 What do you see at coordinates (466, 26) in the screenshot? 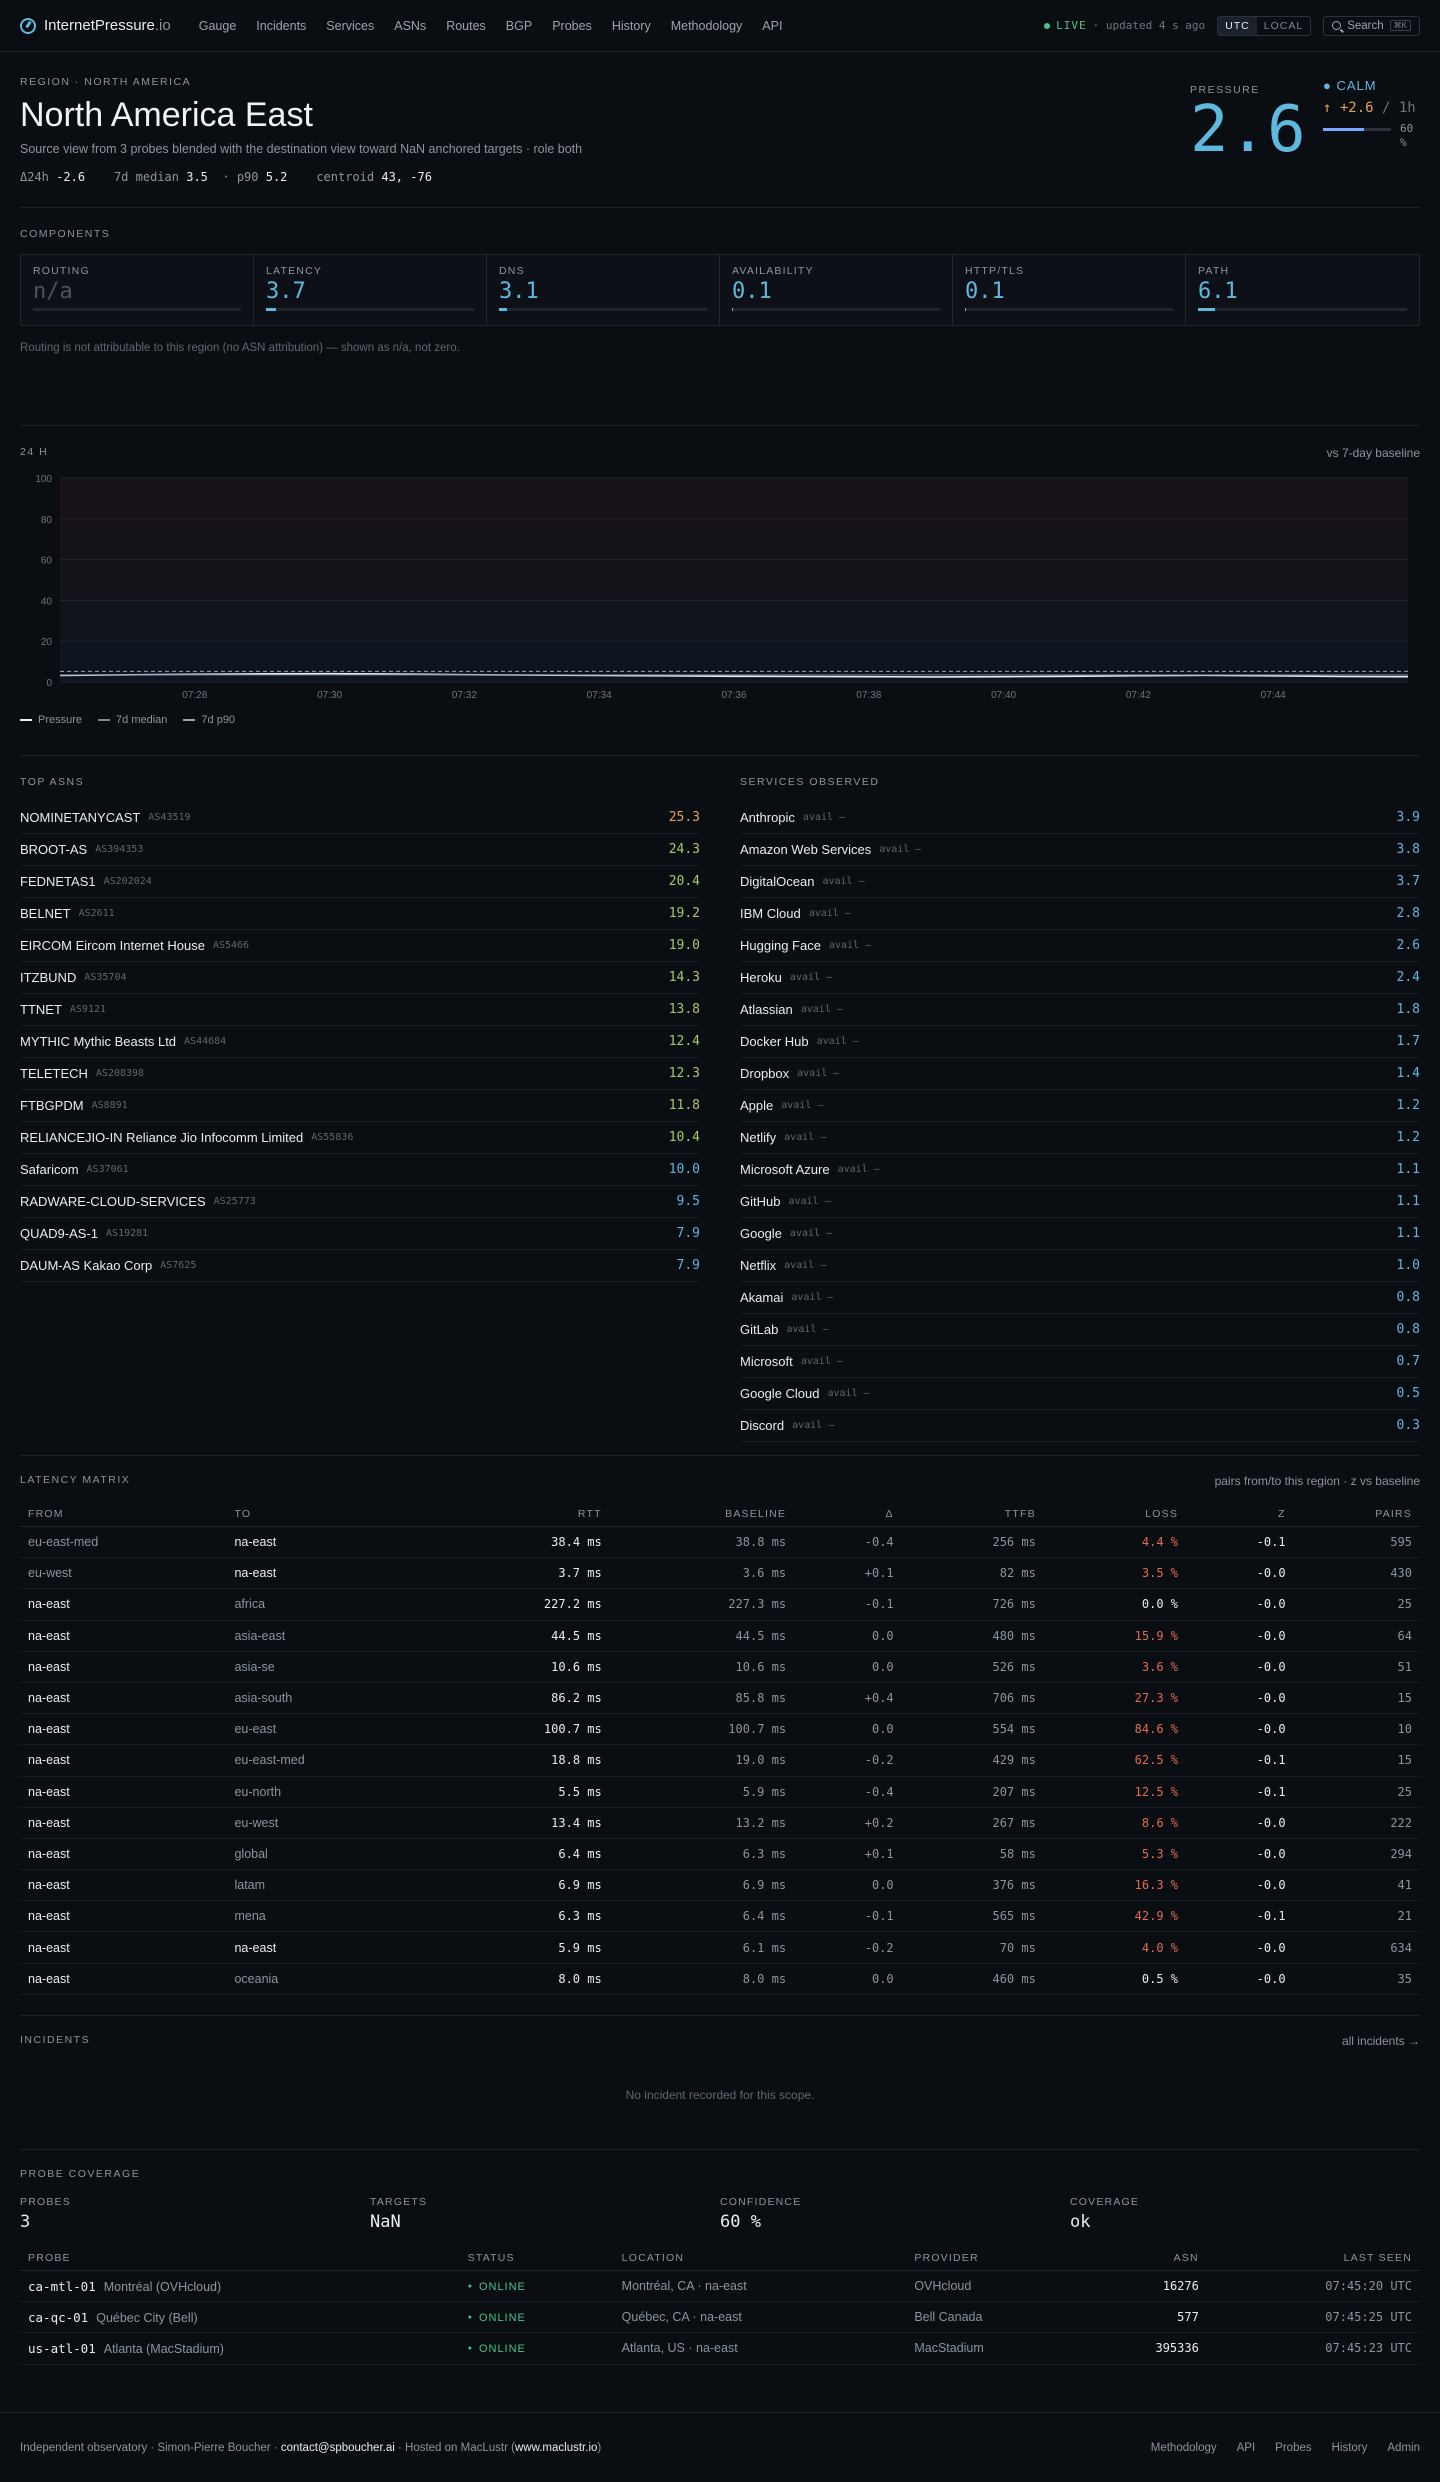
I see `nav-routes: Routes` at bounding box center [466, 26].